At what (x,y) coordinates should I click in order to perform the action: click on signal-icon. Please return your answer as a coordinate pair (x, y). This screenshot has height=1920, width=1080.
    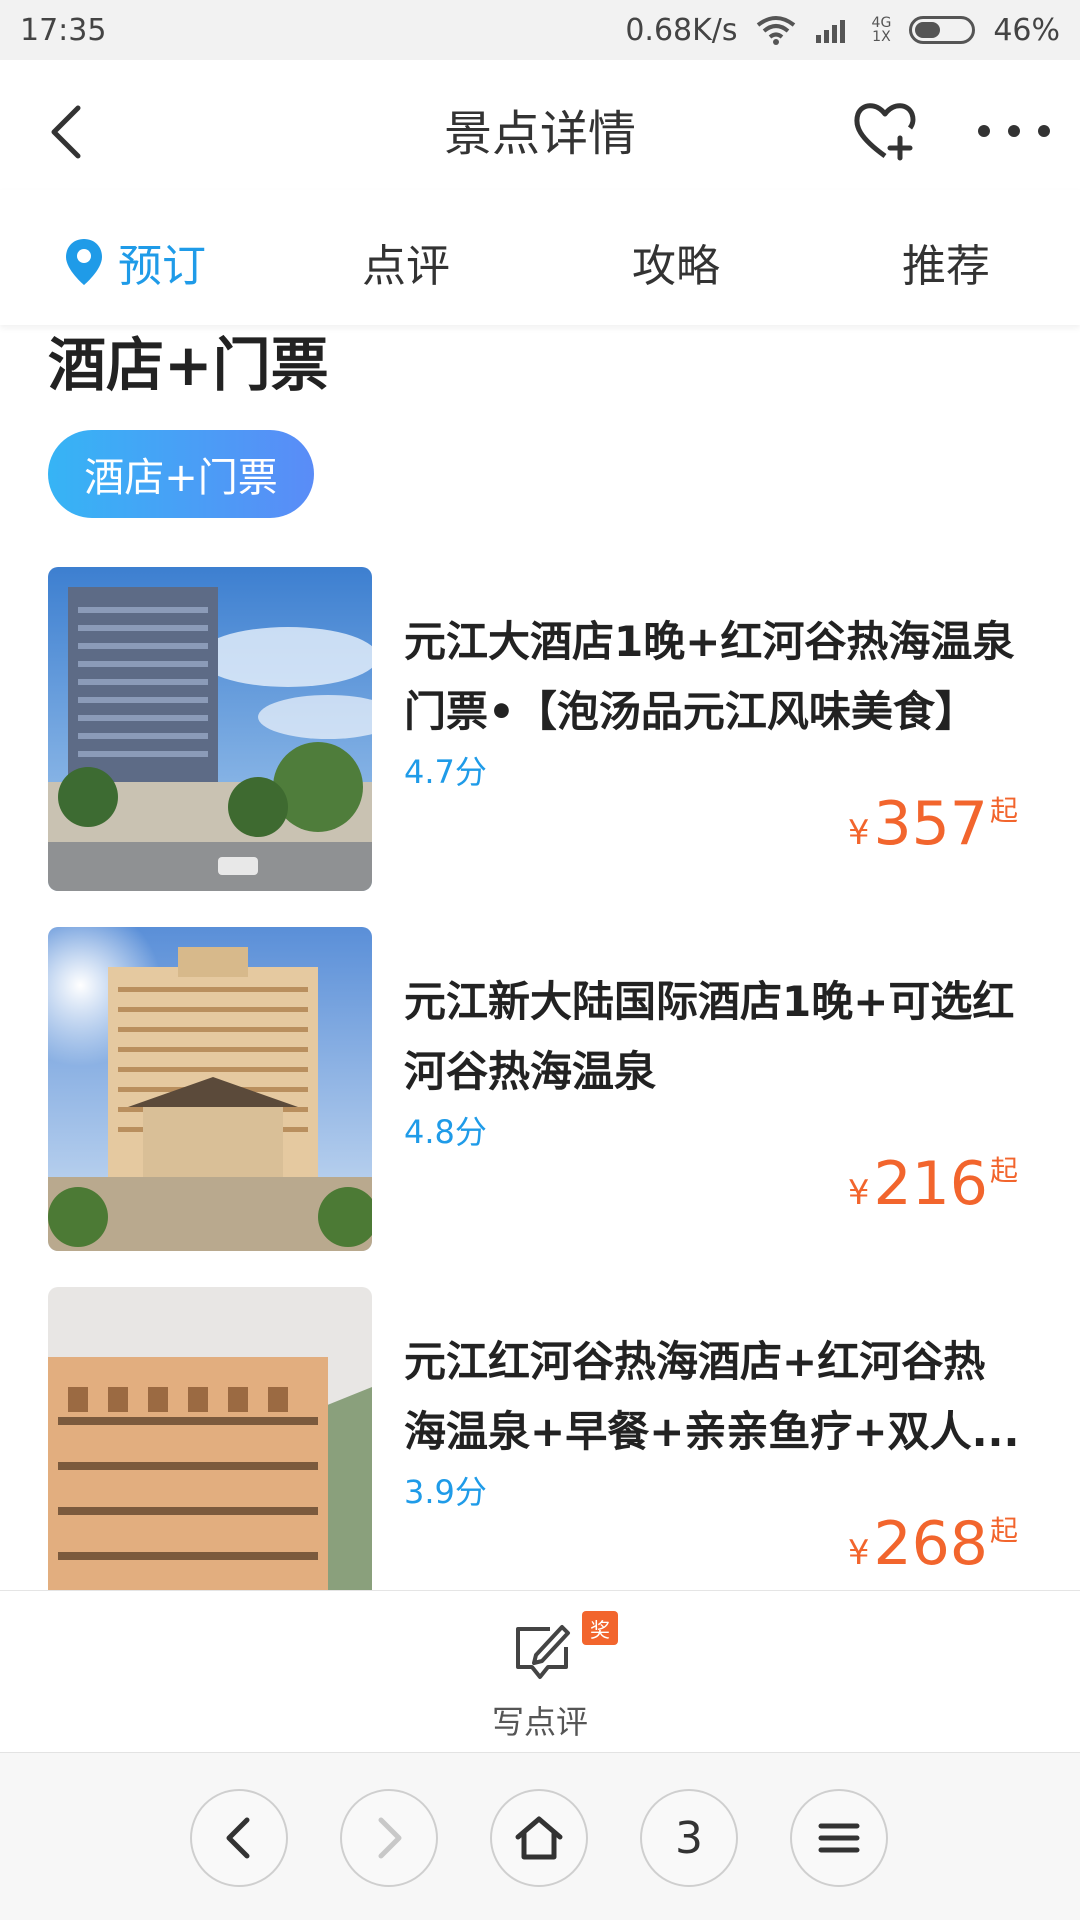
    Looking at the image, I should click on (830, 31).